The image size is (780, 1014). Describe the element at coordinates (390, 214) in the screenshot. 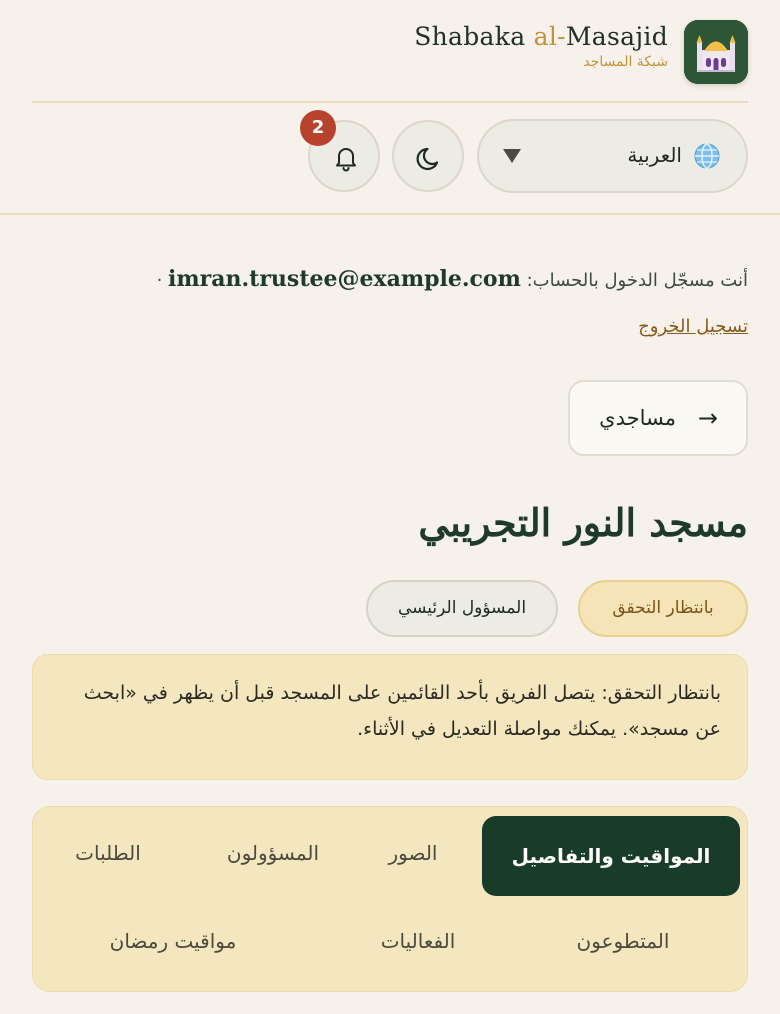

I see `controls-divider` at that location.